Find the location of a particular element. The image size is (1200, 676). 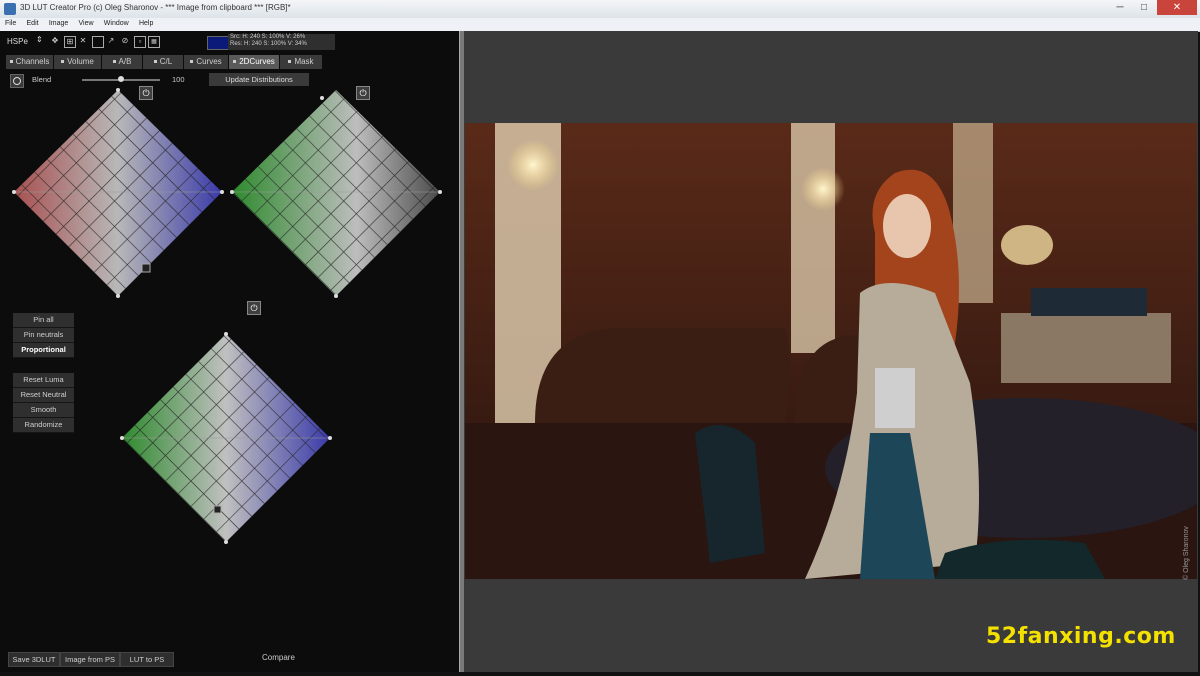

reset-luma-button: Reset Luma is located at coordinates (43, 380).